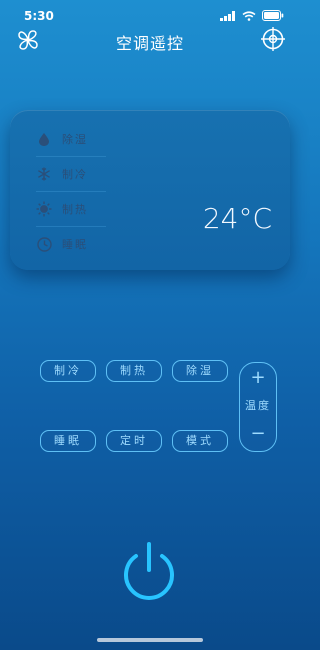 Image resolution: width=320 pixels, height=650 pixels. I want to click on cellular-signal-icon, so click(227, 15).